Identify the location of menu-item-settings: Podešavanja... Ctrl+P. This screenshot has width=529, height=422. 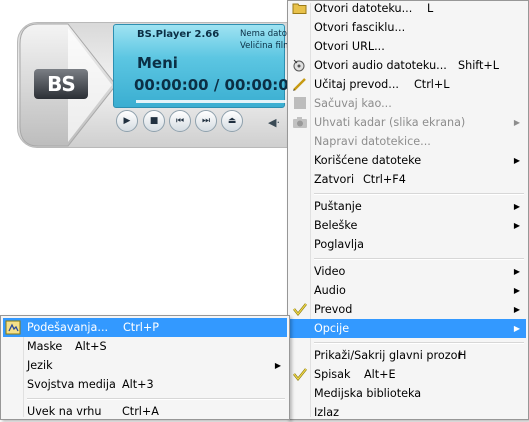
(145, 327).